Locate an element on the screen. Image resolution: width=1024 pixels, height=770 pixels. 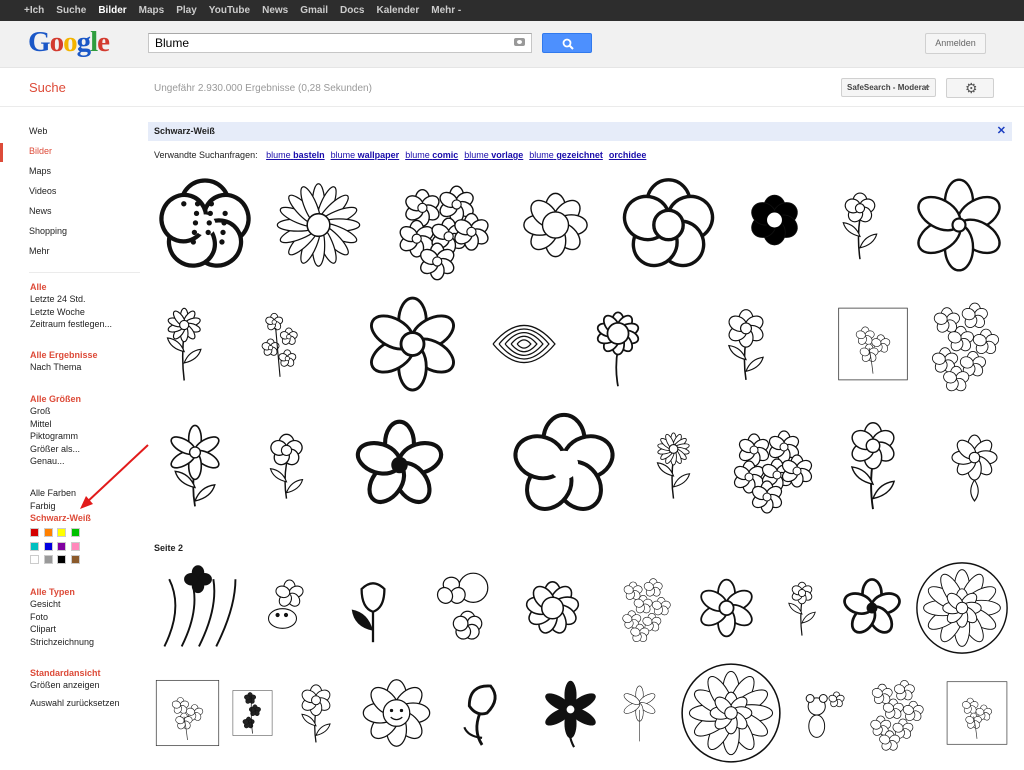
topbar-link: News is located at coordinates (275, 10).